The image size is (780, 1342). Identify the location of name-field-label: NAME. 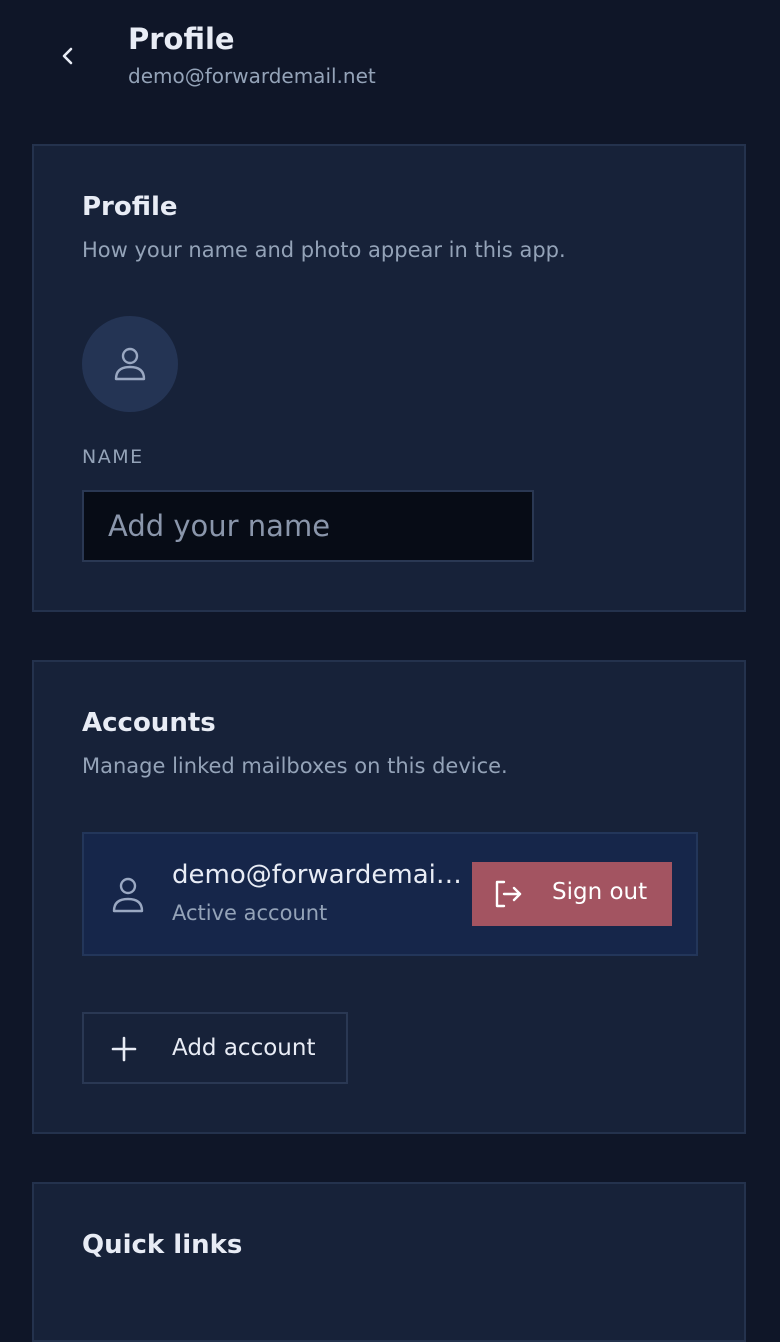
(113, 457).